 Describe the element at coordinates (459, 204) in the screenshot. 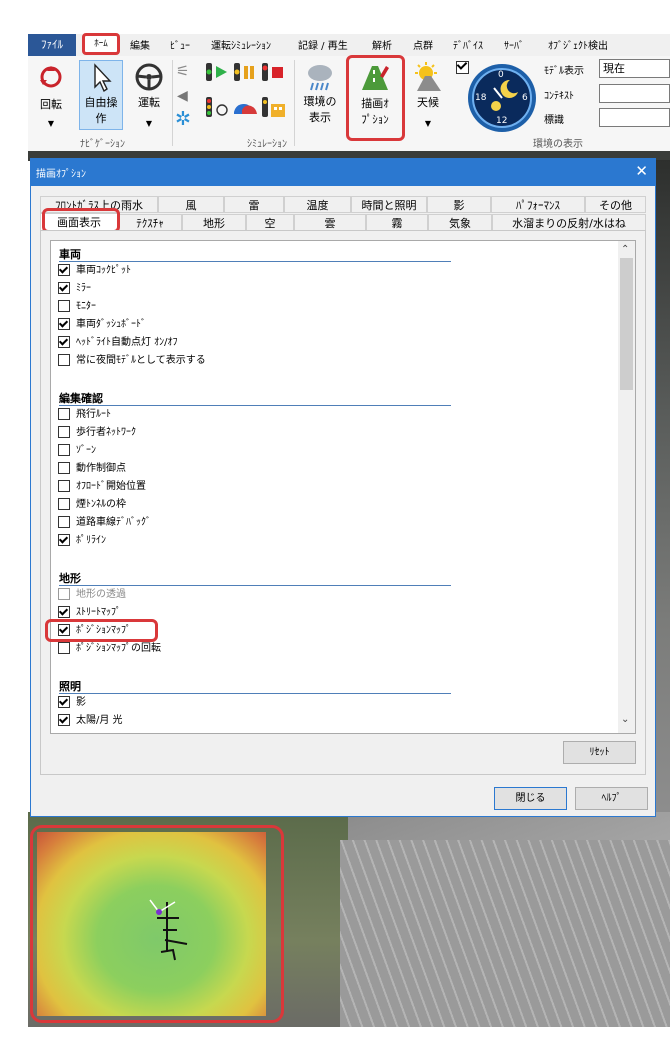

I see `tab-shadow: 影` at that location.